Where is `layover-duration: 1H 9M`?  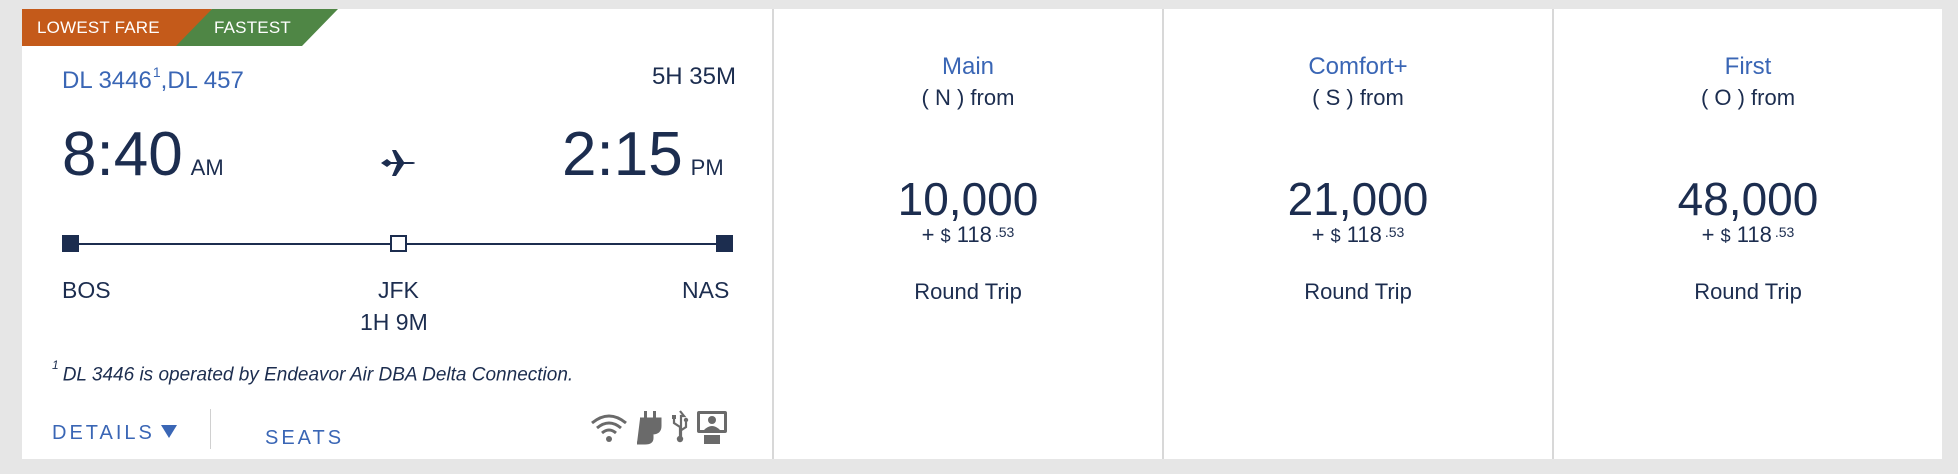
layover-duration: 1H 9M is located at coordinates (394, 322).